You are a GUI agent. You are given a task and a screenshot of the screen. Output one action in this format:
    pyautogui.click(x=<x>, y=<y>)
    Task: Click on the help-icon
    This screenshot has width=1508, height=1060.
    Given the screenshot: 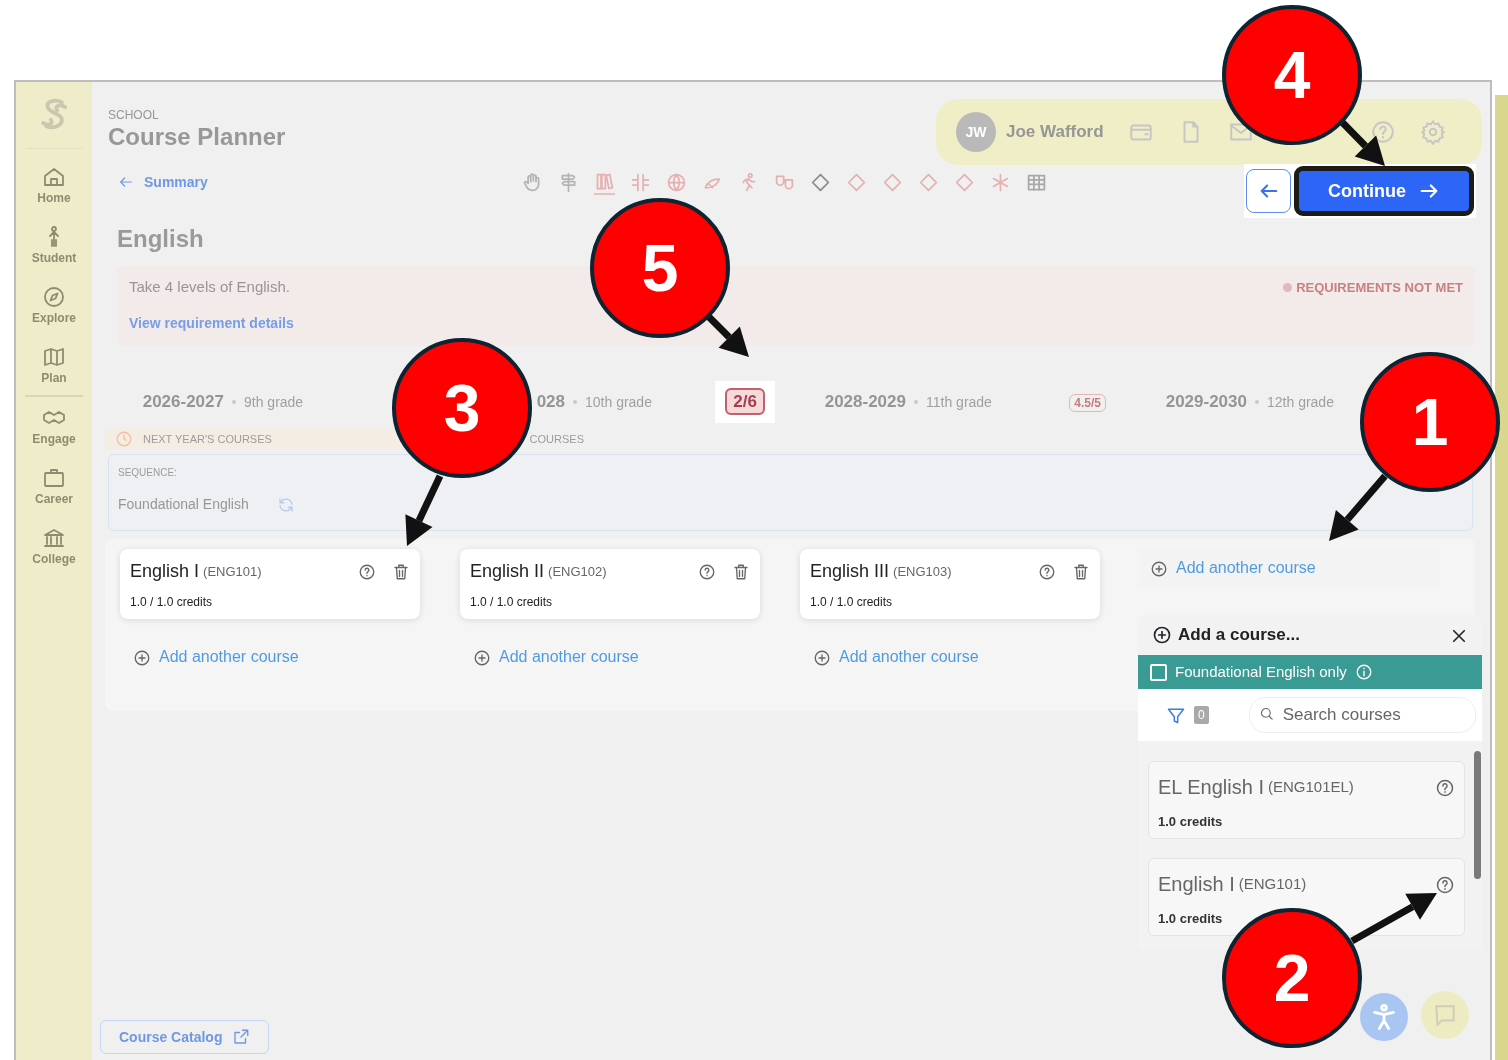 What is the action you would take?
    pyautogui.click(x=1382, y=132)
    